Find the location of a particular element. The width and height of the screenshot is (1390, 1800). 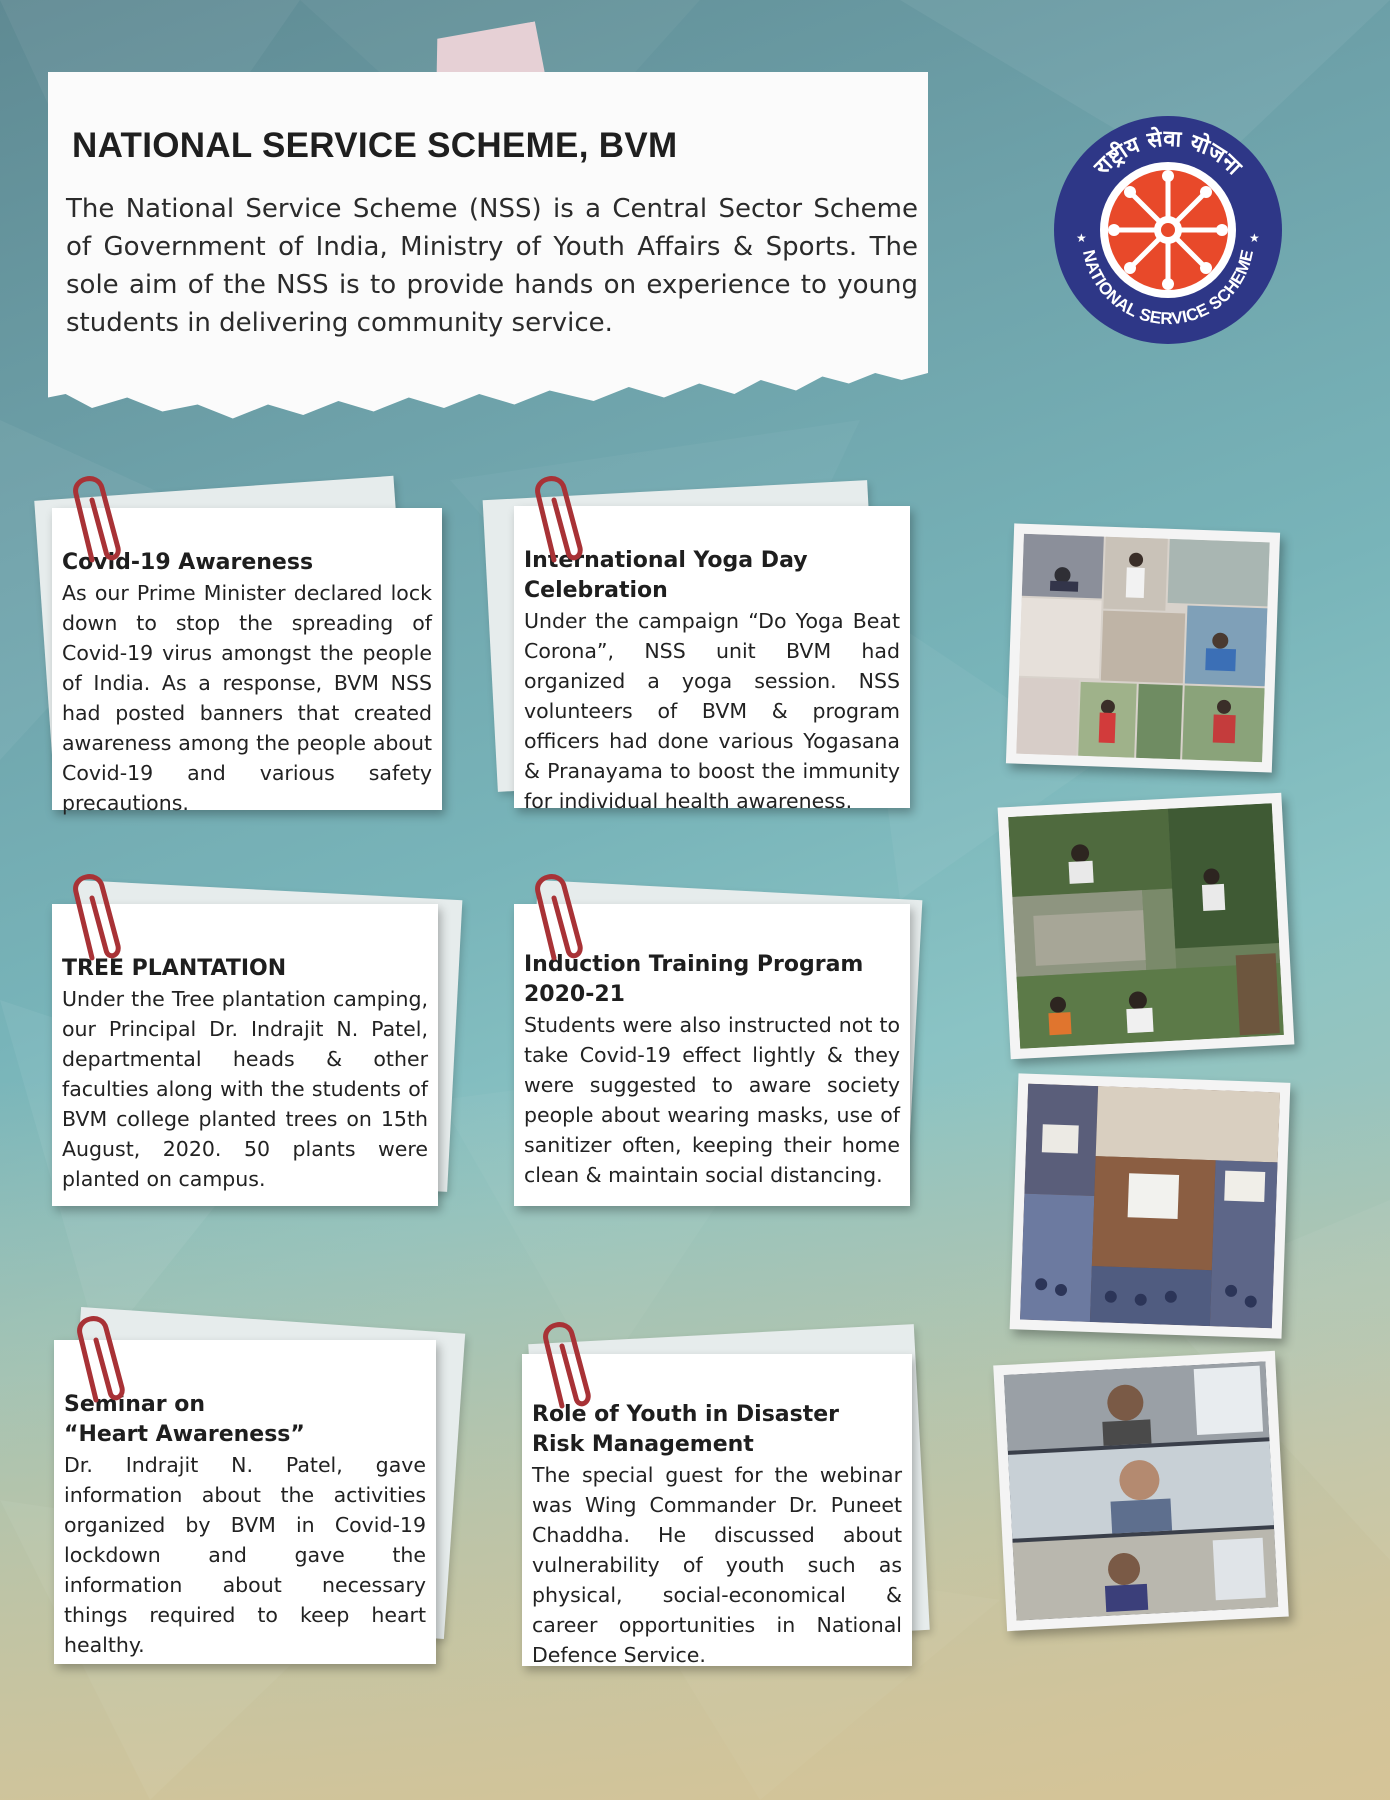

webinar-screenshot-photo is located at coordinates (1141, 1491).